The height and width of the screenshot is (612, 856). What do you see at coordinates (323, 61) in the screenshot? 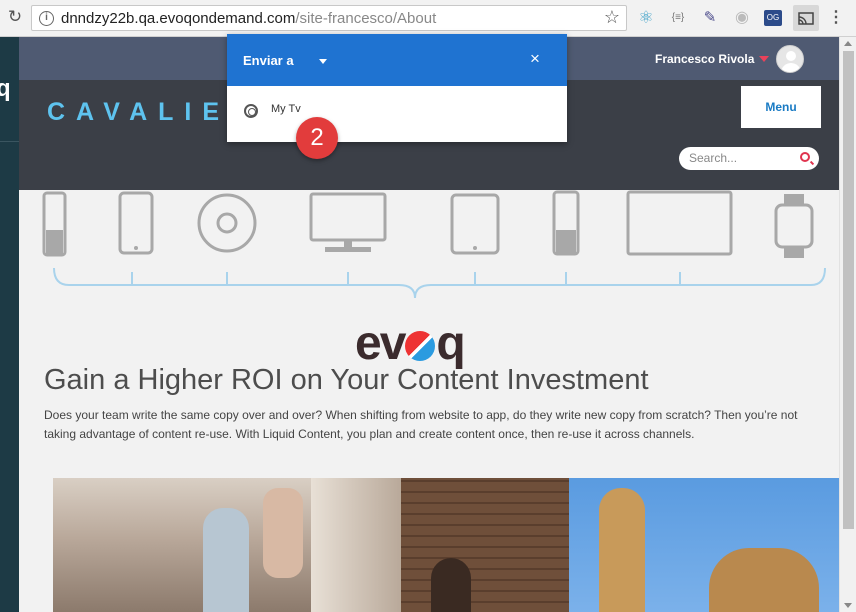
I see `cast-source-dropdown-icon` at bounding box center [323, 61].